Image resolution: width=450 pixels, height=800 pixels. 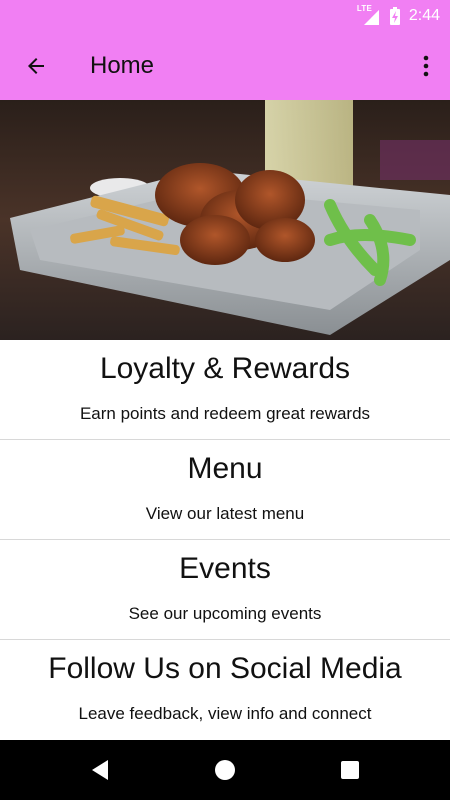 I want to click on back-button, so click(x=36, y=66).